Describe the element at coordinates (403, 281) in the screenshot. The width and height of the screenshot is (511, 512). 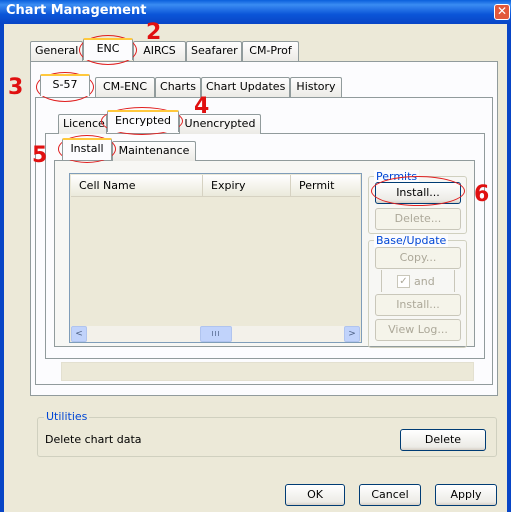
I see `and-checkbox: ✓` at that location.